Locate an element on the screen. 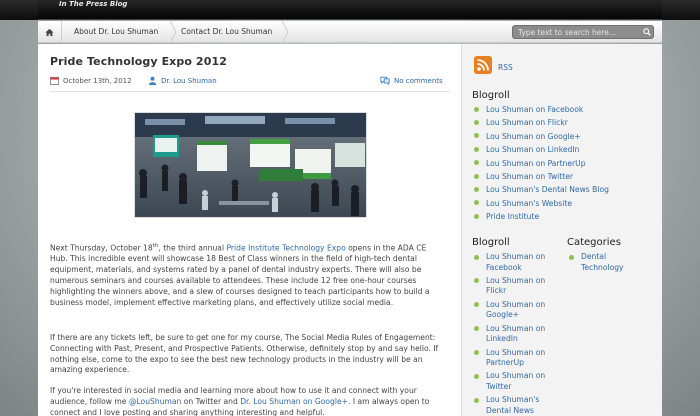 The width and height of the screenshot is (700, 416). home-button is located at coordinates (50, 32).